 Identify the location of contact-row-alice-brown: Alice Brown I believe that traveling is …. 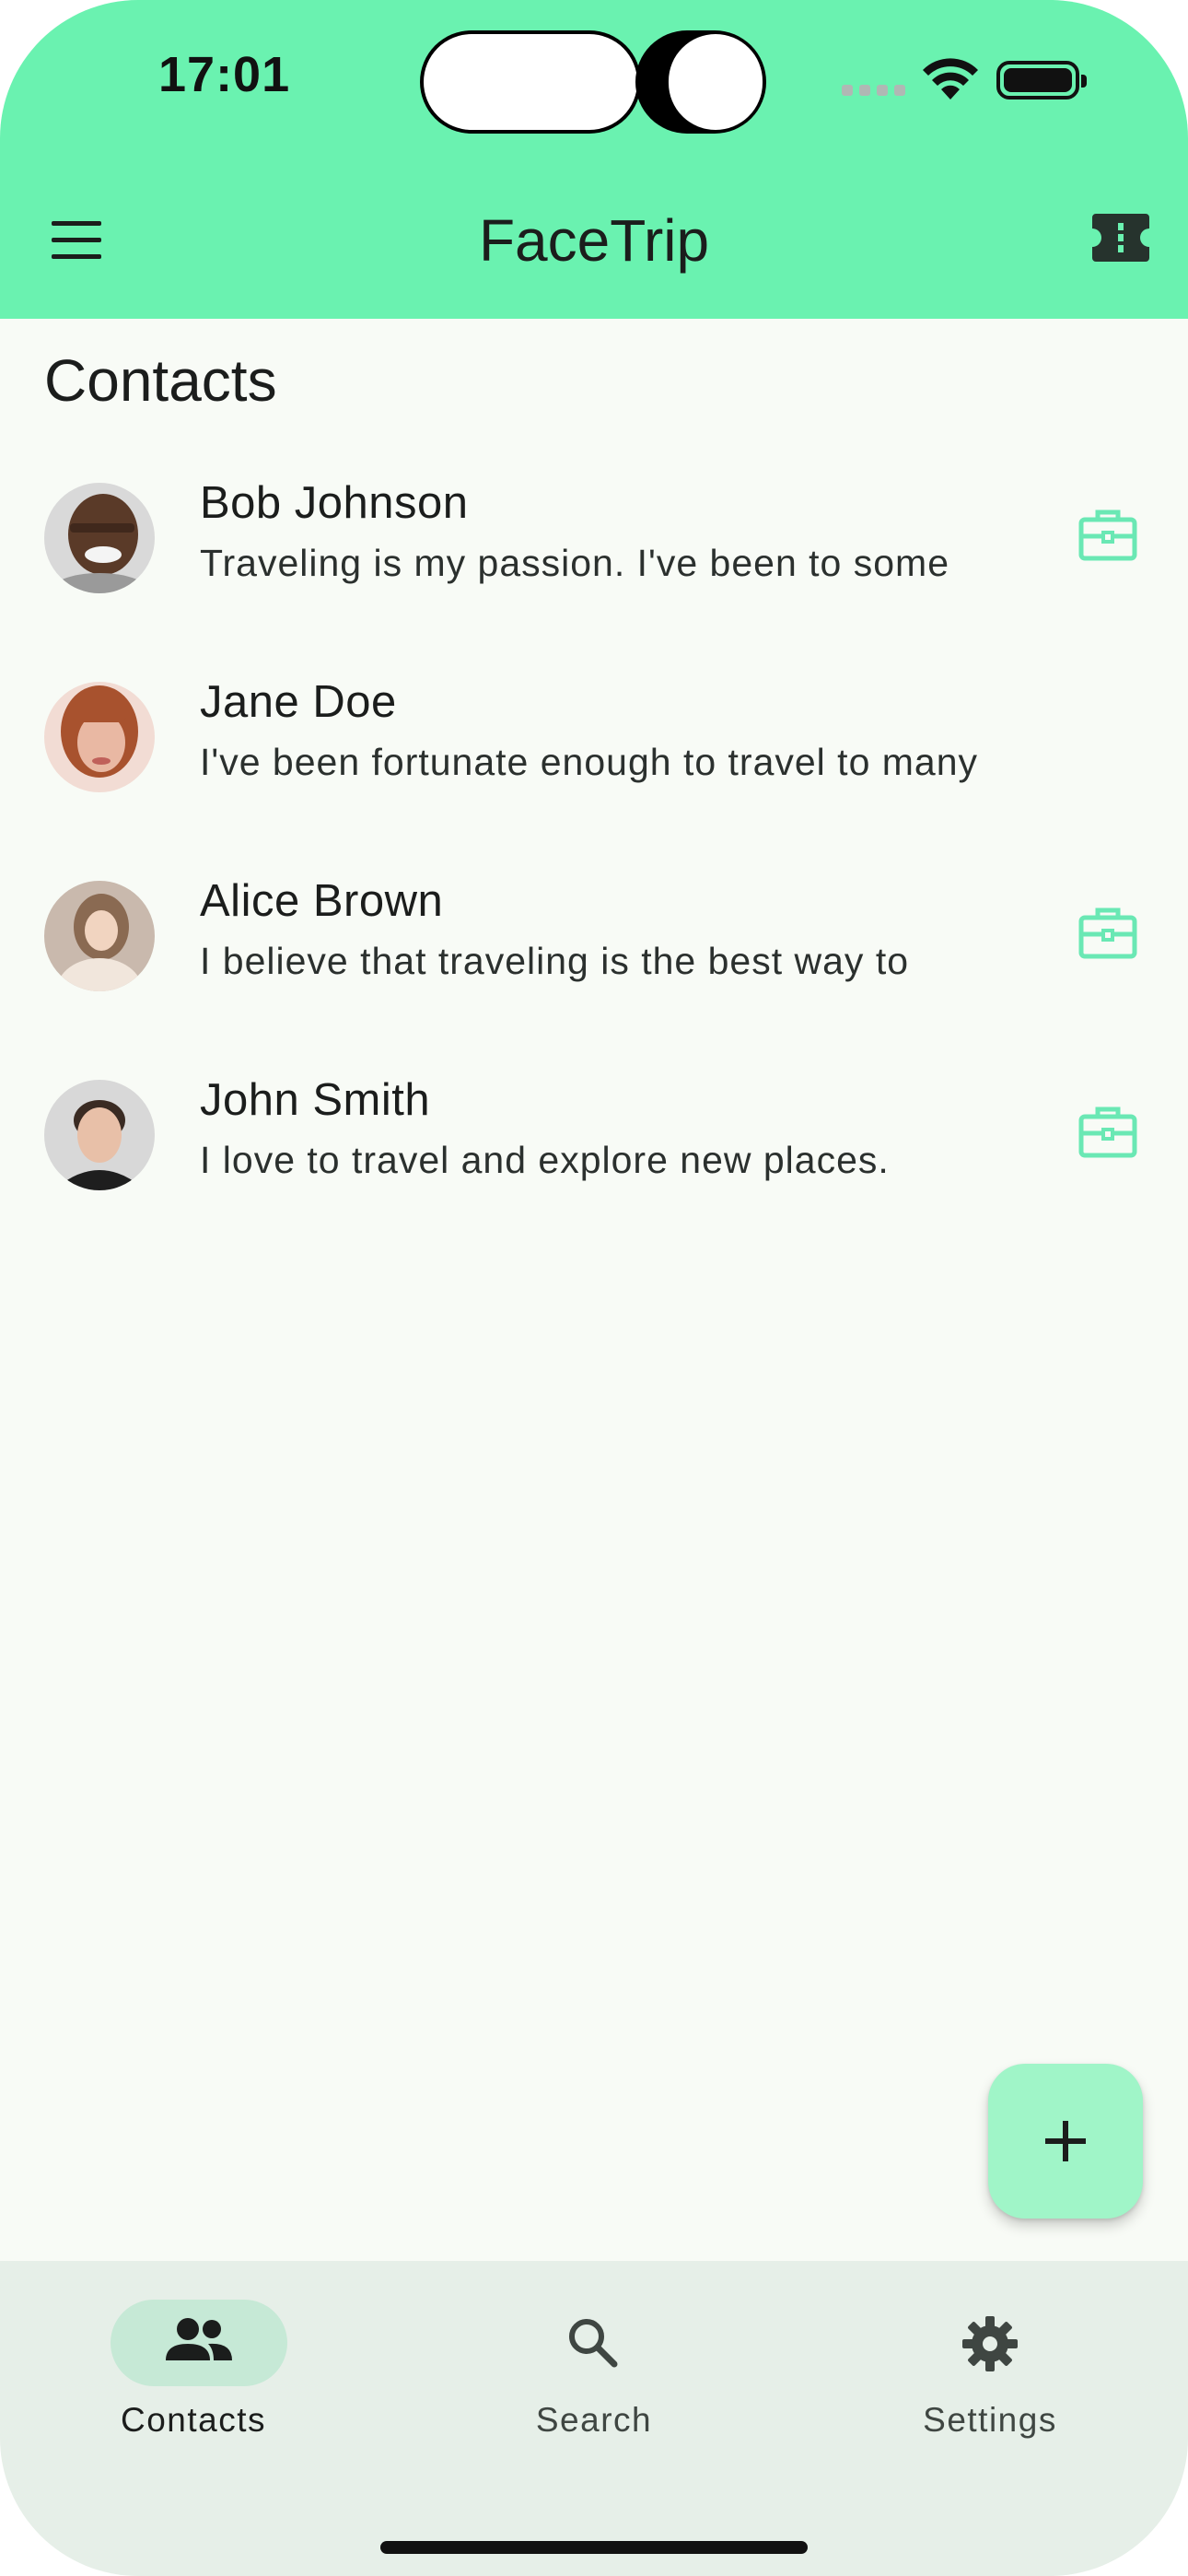
(594, 937).